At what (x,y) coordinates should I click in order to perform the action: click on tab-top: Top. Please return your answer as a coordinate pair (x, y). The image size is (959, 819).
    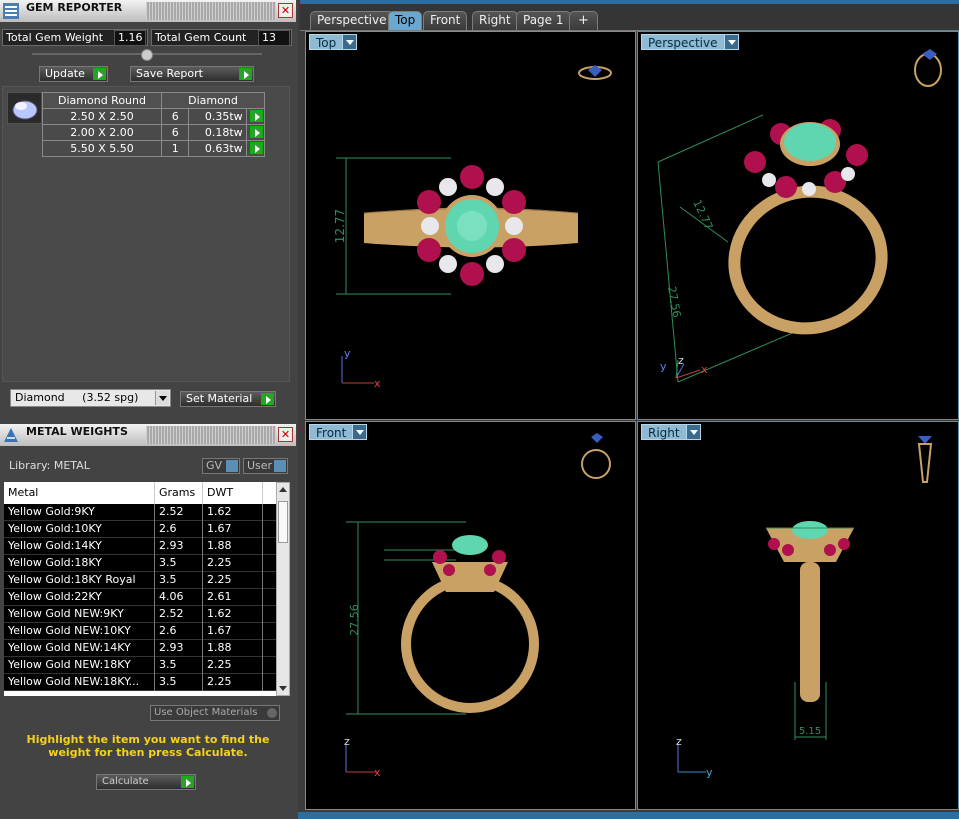
    Looking at the image, I should click on (405, 20).